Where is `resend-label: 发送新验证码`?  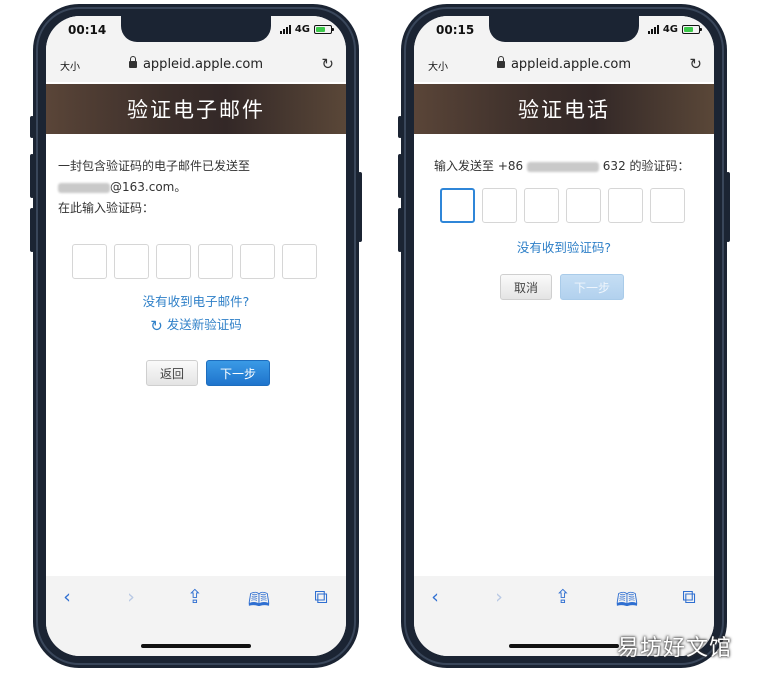
resend-label: 发送新验证码 is located at coordinates (204, 324).